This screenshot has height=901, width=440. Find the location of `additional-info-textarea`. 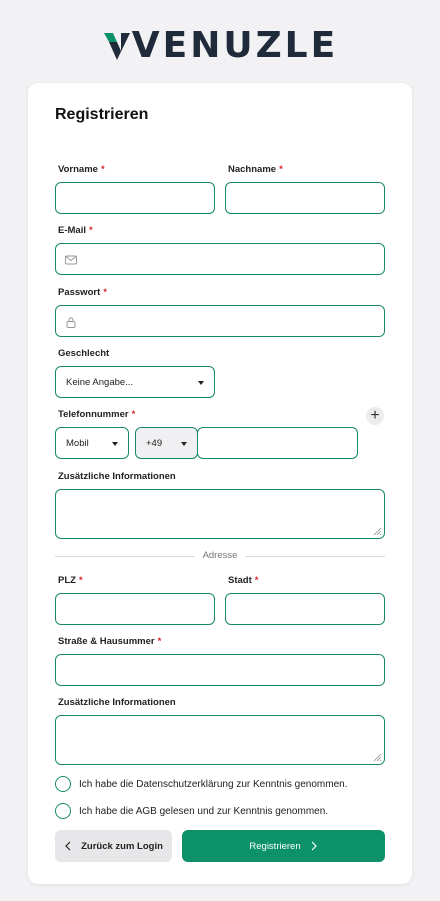

additional-info-textarea is located at coordinates (220, 514).